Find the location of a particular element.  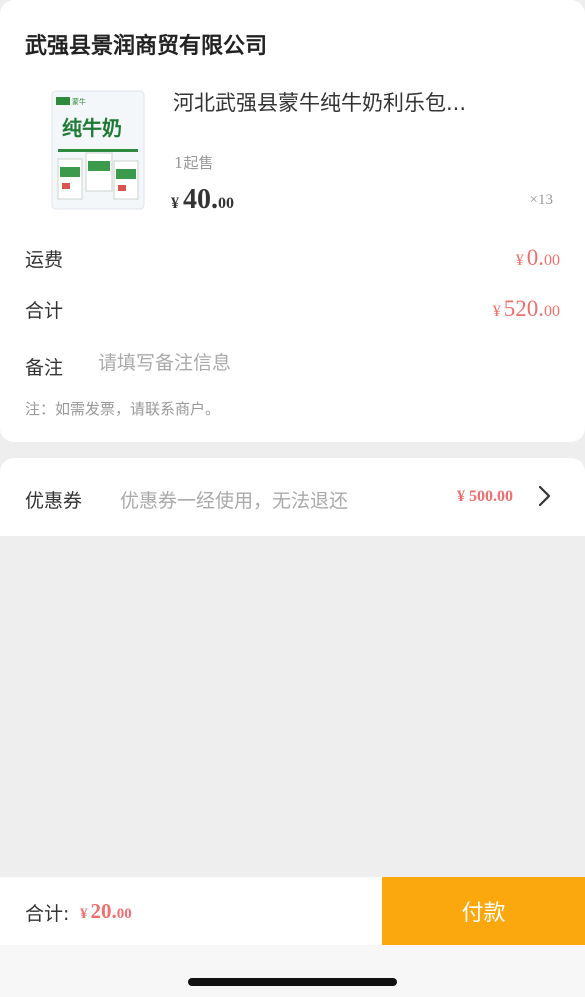

total-currency: ¥ is located at coordinates (84, 914).